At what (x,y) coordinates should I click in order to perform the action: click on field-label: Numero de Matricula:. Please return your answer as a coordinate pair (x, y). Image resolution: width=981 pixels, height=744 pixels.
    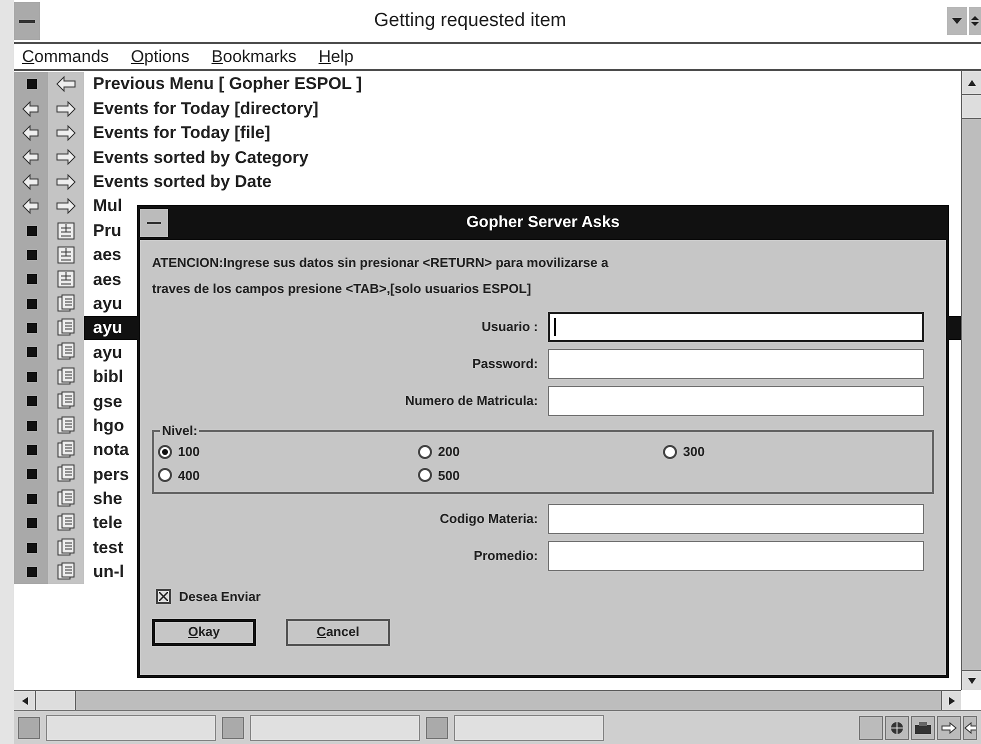
    Looking at the image, I should click on (471, 401).